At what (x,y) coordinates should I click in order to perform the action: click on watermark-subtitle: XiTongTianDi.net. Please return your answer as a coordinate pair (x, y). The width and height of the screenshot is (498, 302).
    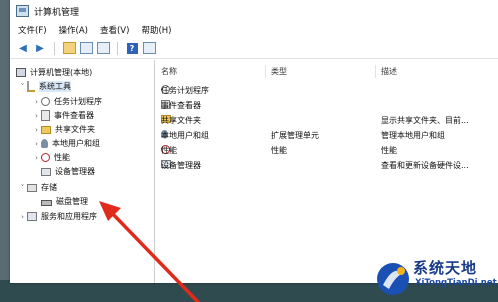
    Looking at the image, I should click on (456, 283).